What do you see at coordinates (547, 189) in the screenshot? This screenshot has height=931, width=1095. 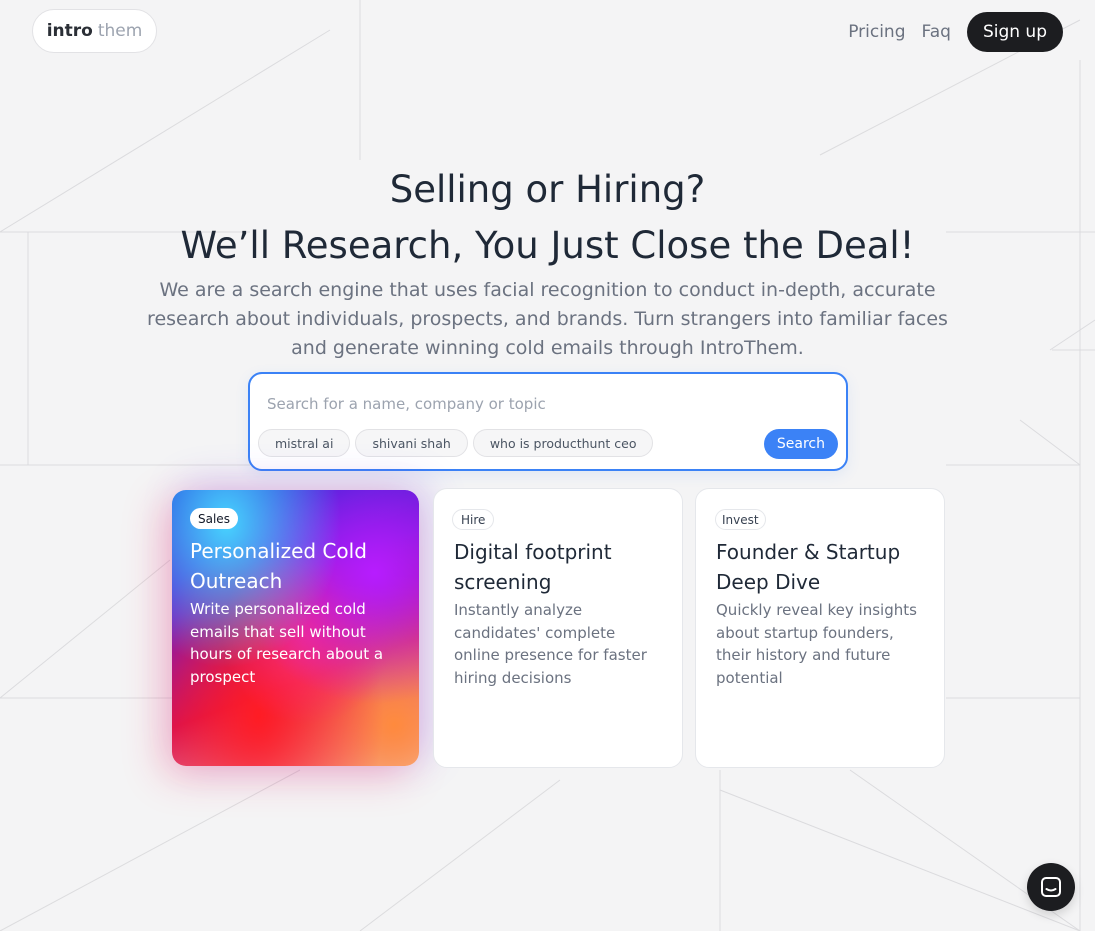 I see `hero-title-line-1: Selling or Hiring?` at bounding box center [547, 189].